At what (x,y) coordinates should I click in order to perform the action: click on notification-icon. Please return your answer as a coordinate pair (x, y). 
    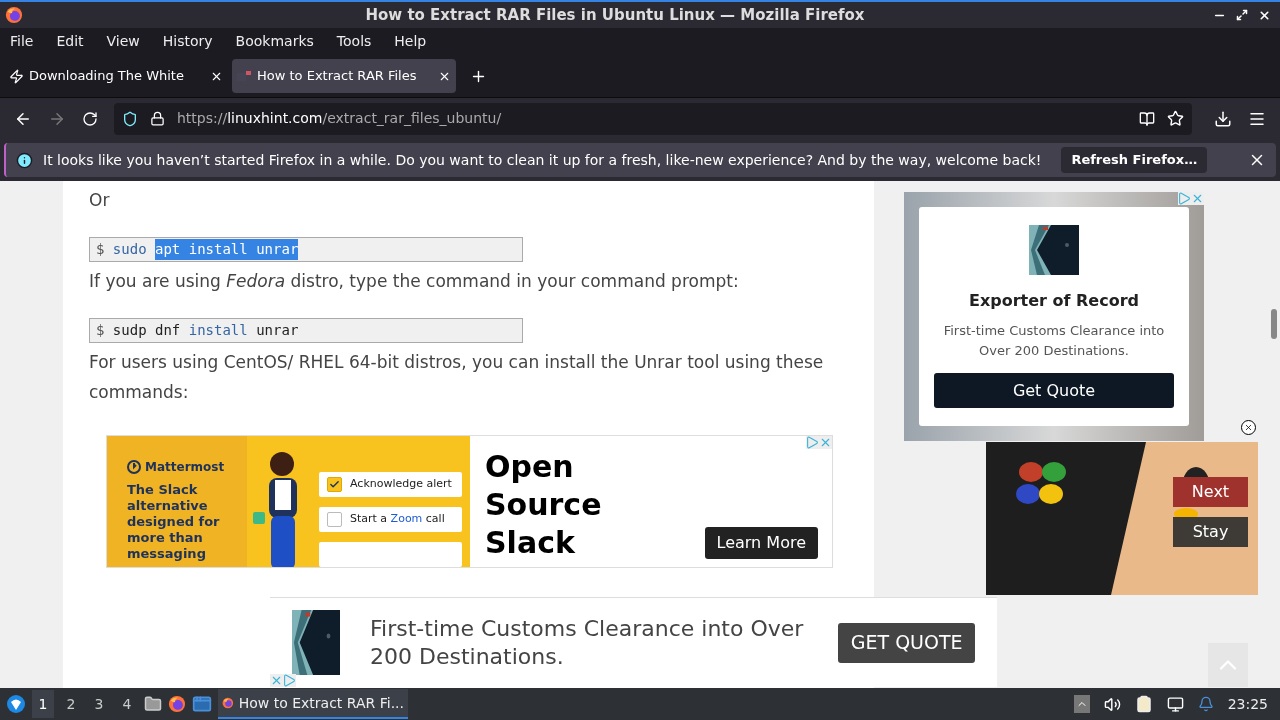
    Looking at the image, I should click on (1205, 704).